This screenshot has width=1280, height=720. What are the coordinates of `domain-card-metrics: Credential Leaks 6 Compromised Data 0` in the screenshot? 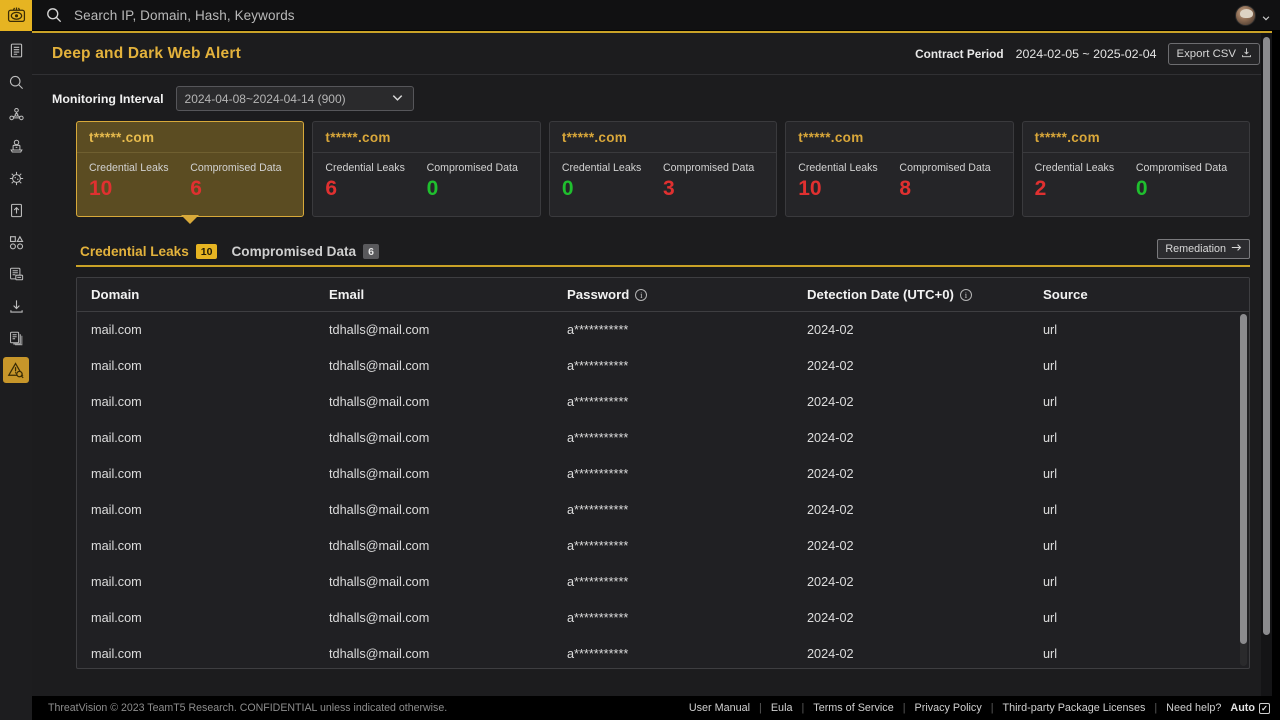 It's located at (426, 184).